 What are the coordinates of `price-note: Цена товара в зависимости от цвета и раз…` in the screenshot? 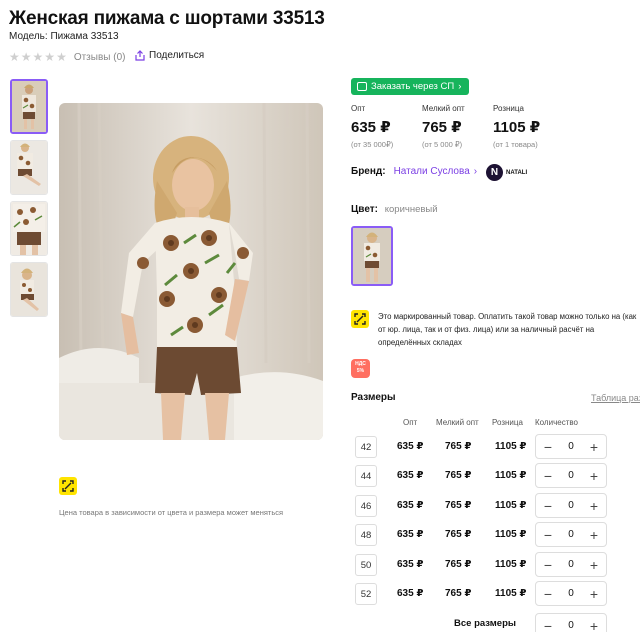 It's located at (171, 512).